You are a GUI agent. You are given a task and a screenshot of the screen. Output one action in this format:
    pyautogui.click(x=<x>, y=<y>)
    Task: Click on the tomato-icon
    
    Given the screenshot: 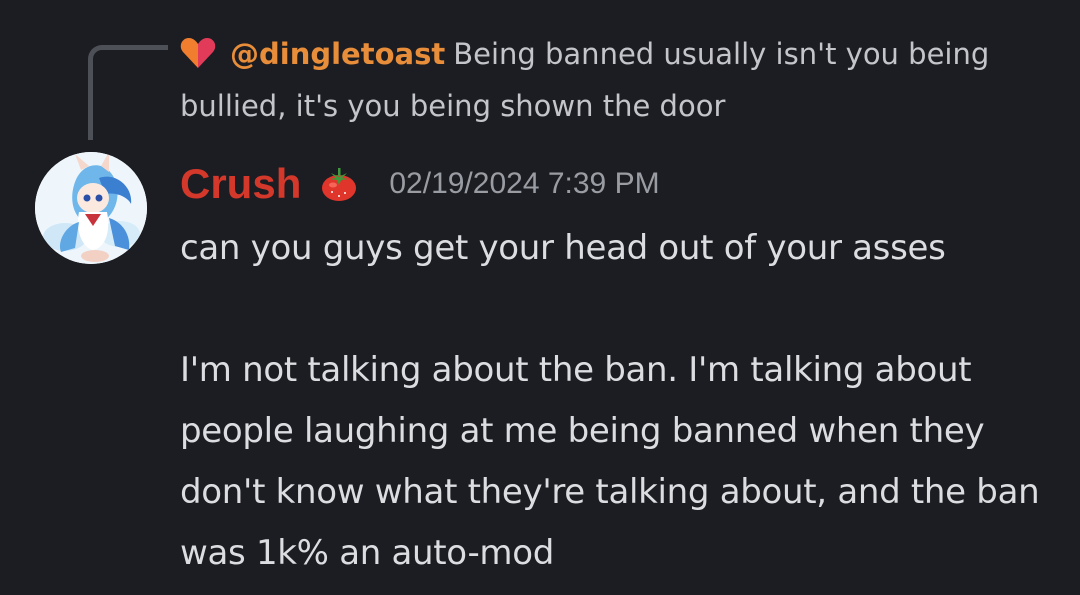 What is the action you would take?
    pyautogui.click(x=339, y=184)
    